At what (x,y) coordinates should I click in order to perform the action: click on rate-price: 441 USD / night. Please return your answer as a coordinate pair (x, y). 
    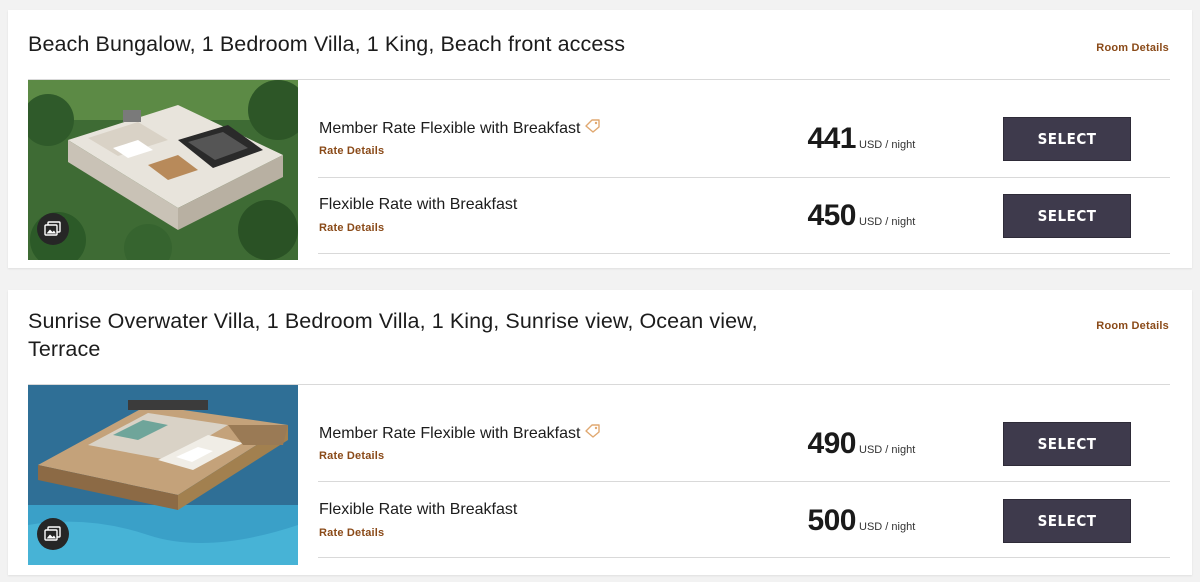
    Looking at the image, I should click on (861, 139).